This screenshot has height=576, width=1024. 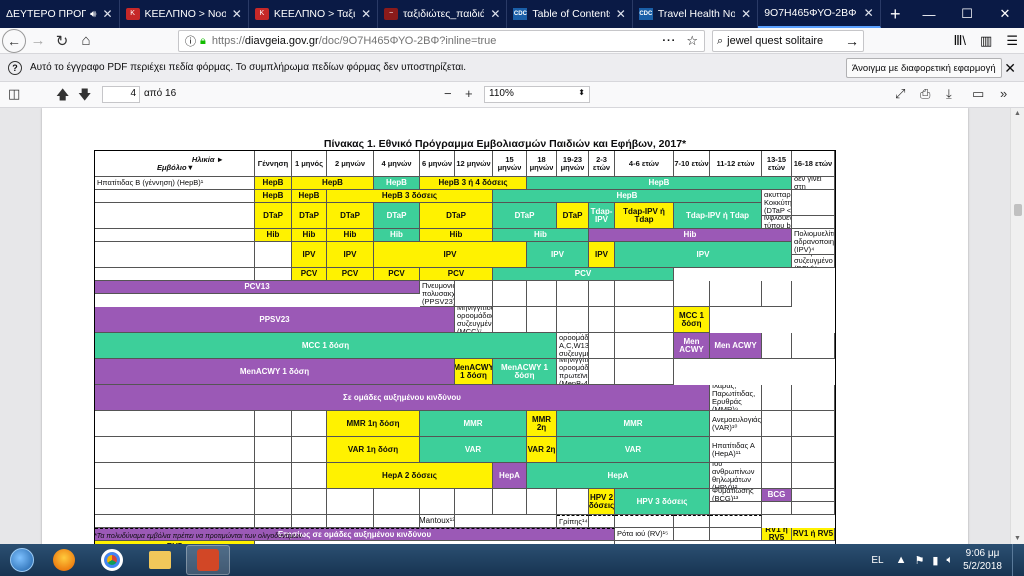 I want to click on vertical-scrollbar: ▲ ▼, so click(x=1017, y=326).